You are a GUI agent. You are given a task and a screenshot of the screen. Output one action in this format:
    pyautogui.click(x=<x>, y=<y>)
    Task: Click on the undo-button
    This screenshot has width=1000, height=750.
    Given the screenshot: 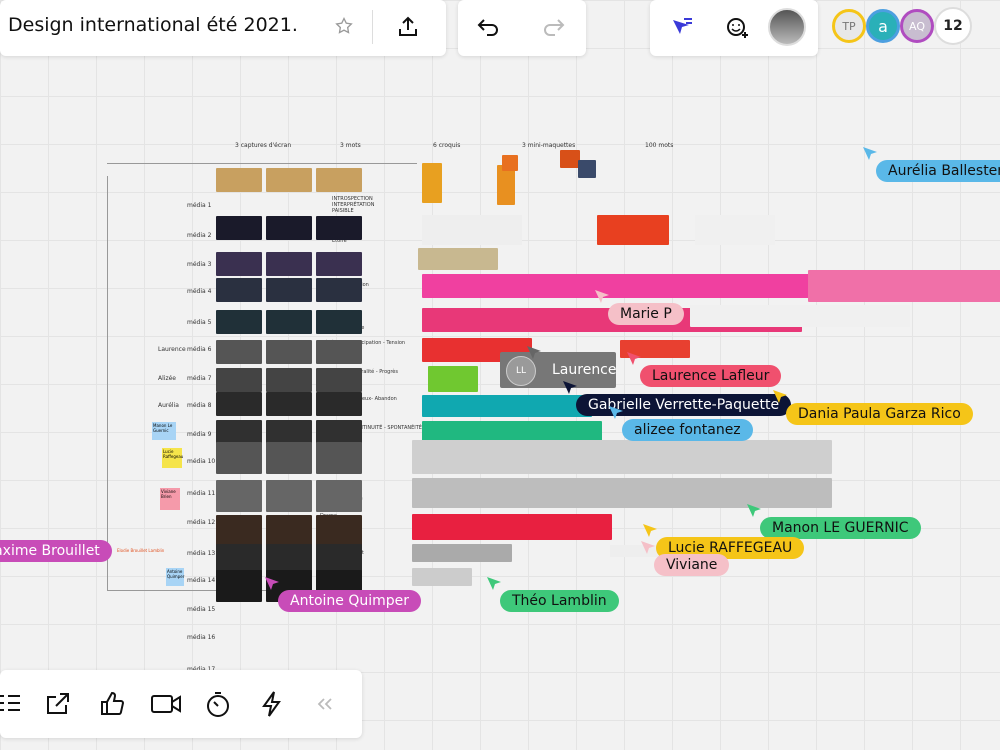 What is the action you would take?
    pyautogui.click(x=488, y=27)
    